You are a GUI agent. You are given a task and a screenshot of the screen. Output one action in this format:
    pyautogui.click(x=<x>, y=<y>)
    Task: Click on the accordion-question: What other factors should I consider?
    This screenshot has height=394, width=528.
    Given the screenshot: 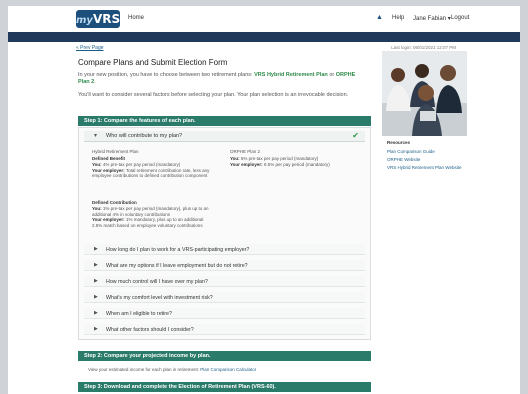 What is the action you would take?
    pyautogui.click(x=150, y=330)
    